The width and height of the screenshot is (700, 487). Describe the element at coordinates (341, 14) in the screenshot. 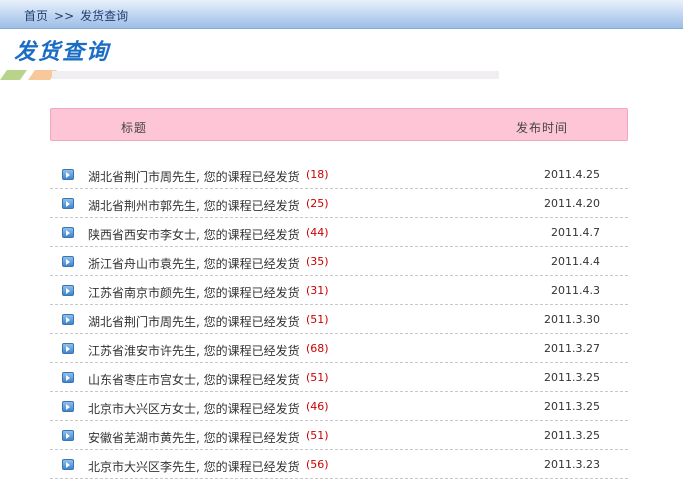

I see `breadcrumb-bar: 首页 >> 发货查询` at that location.